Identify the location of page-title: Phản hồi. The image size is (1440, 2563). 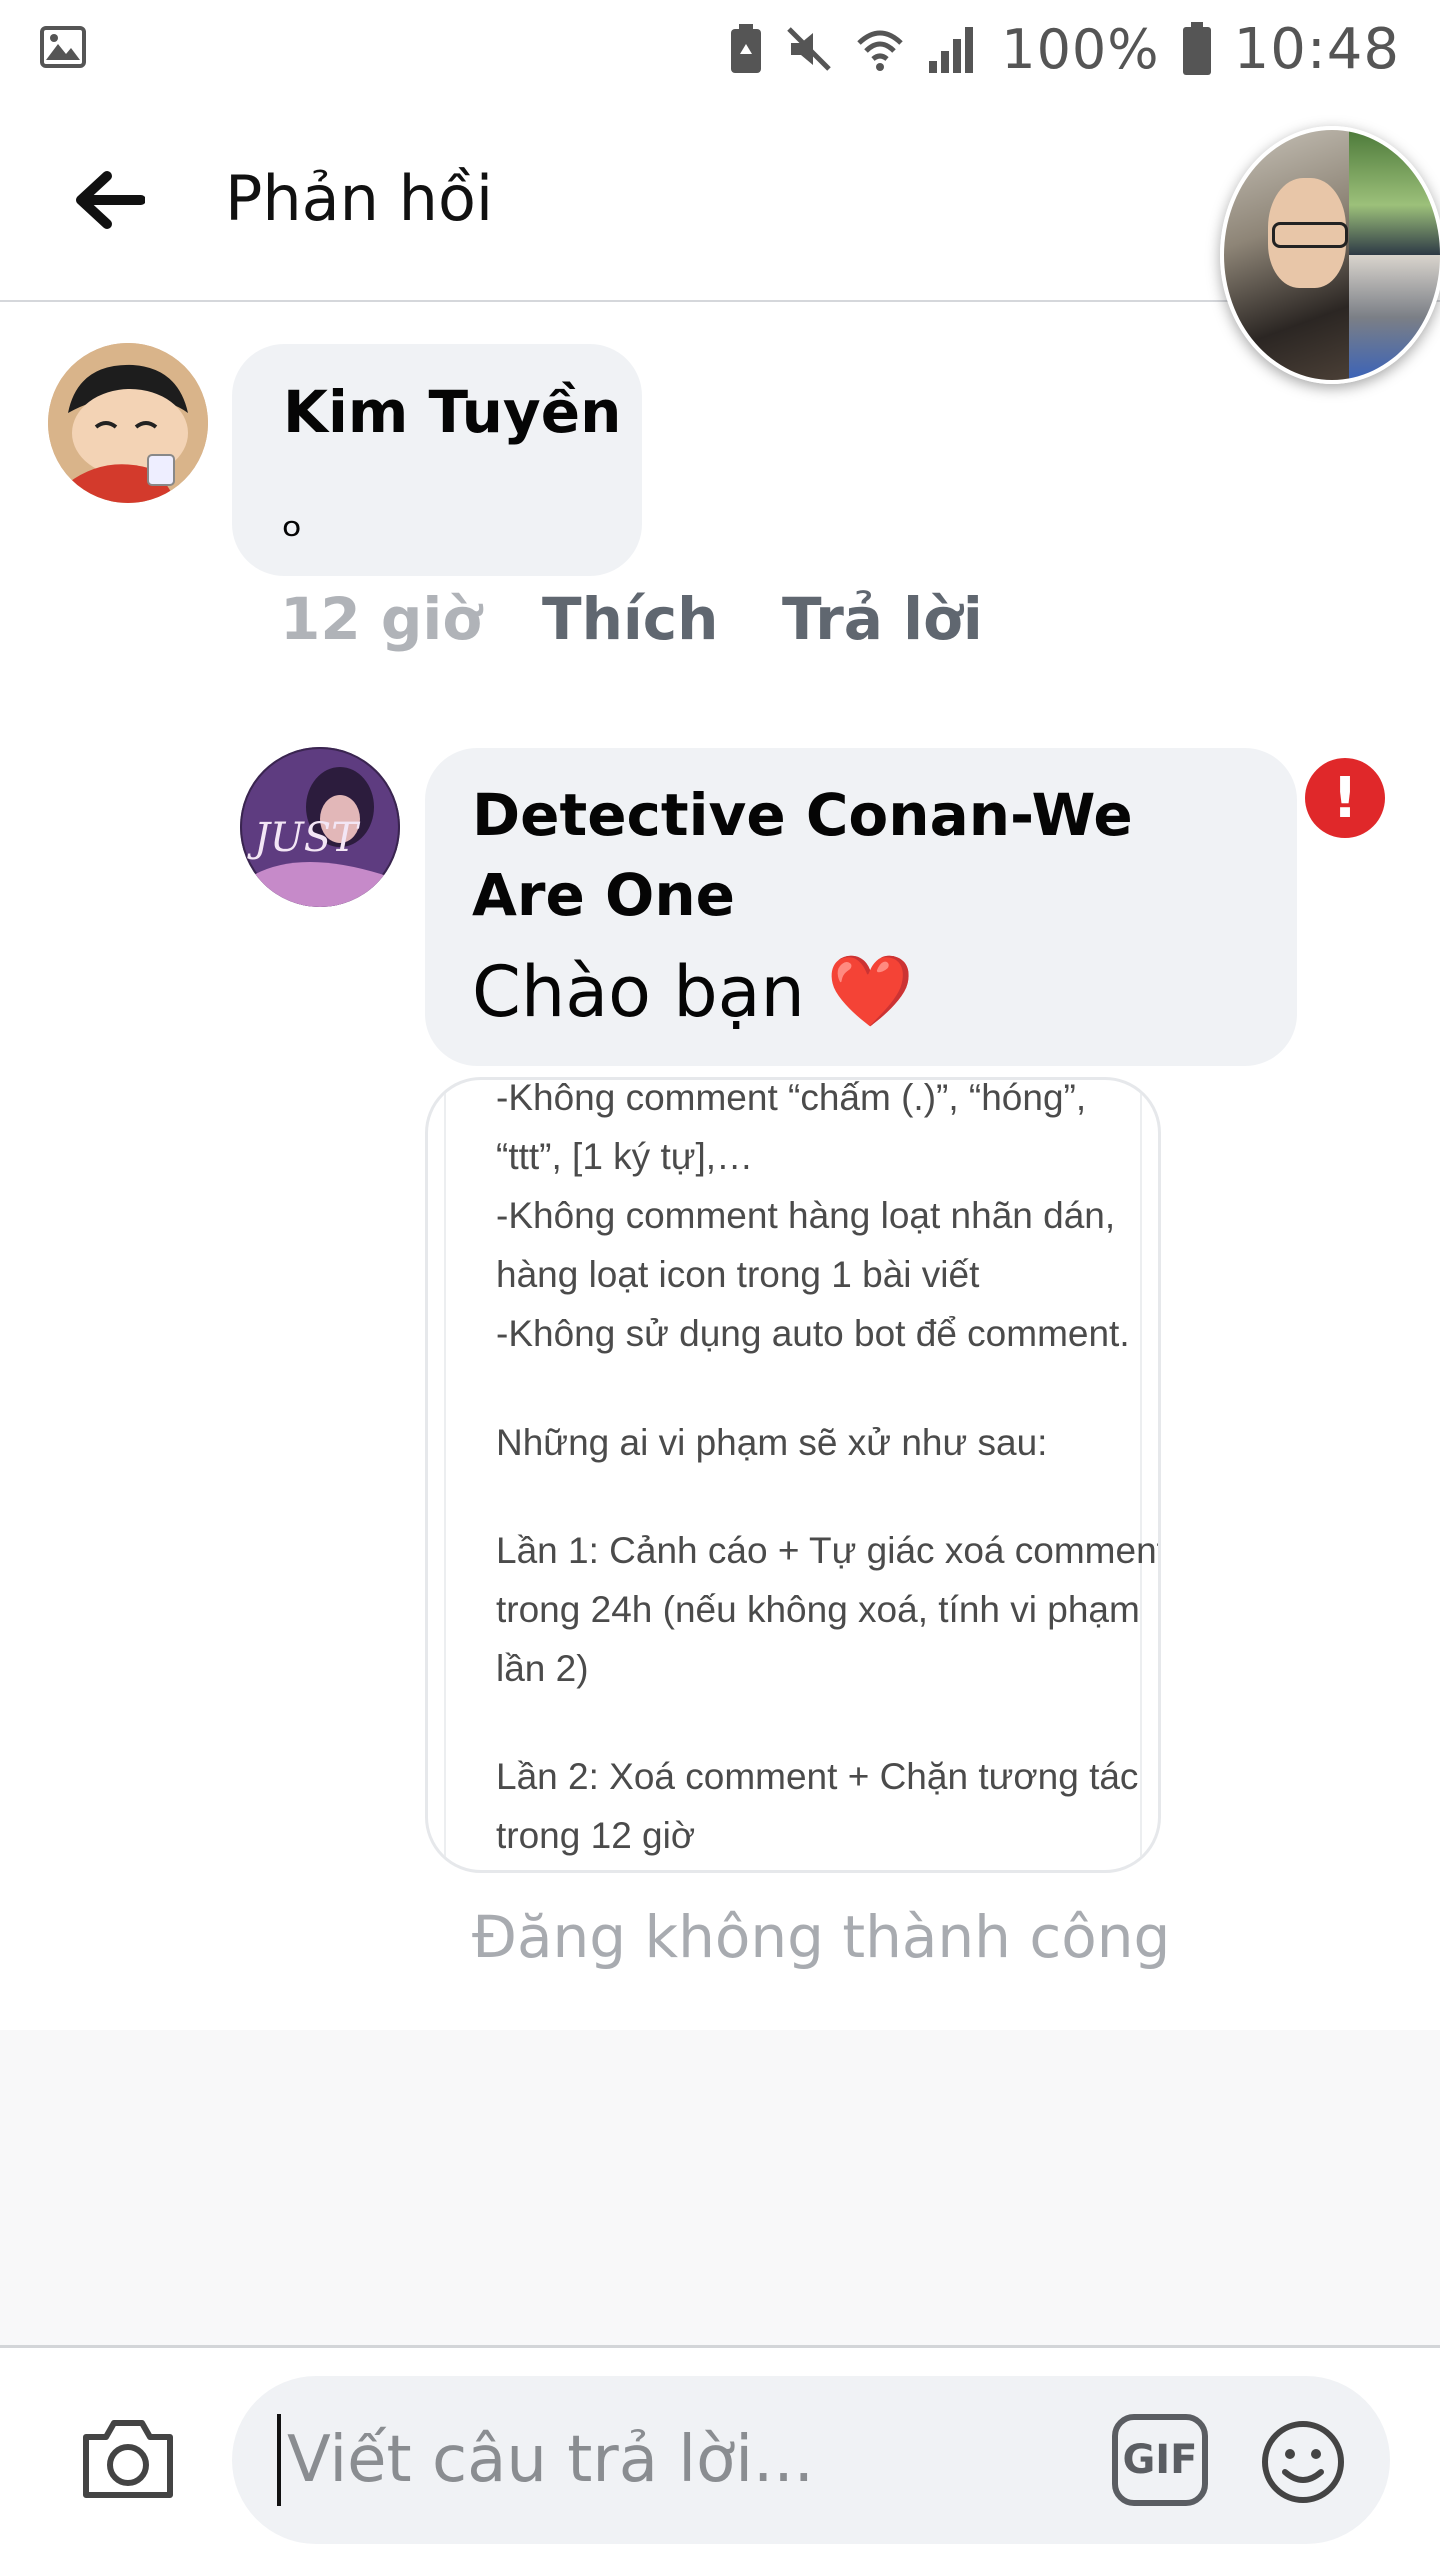
(359, 198).